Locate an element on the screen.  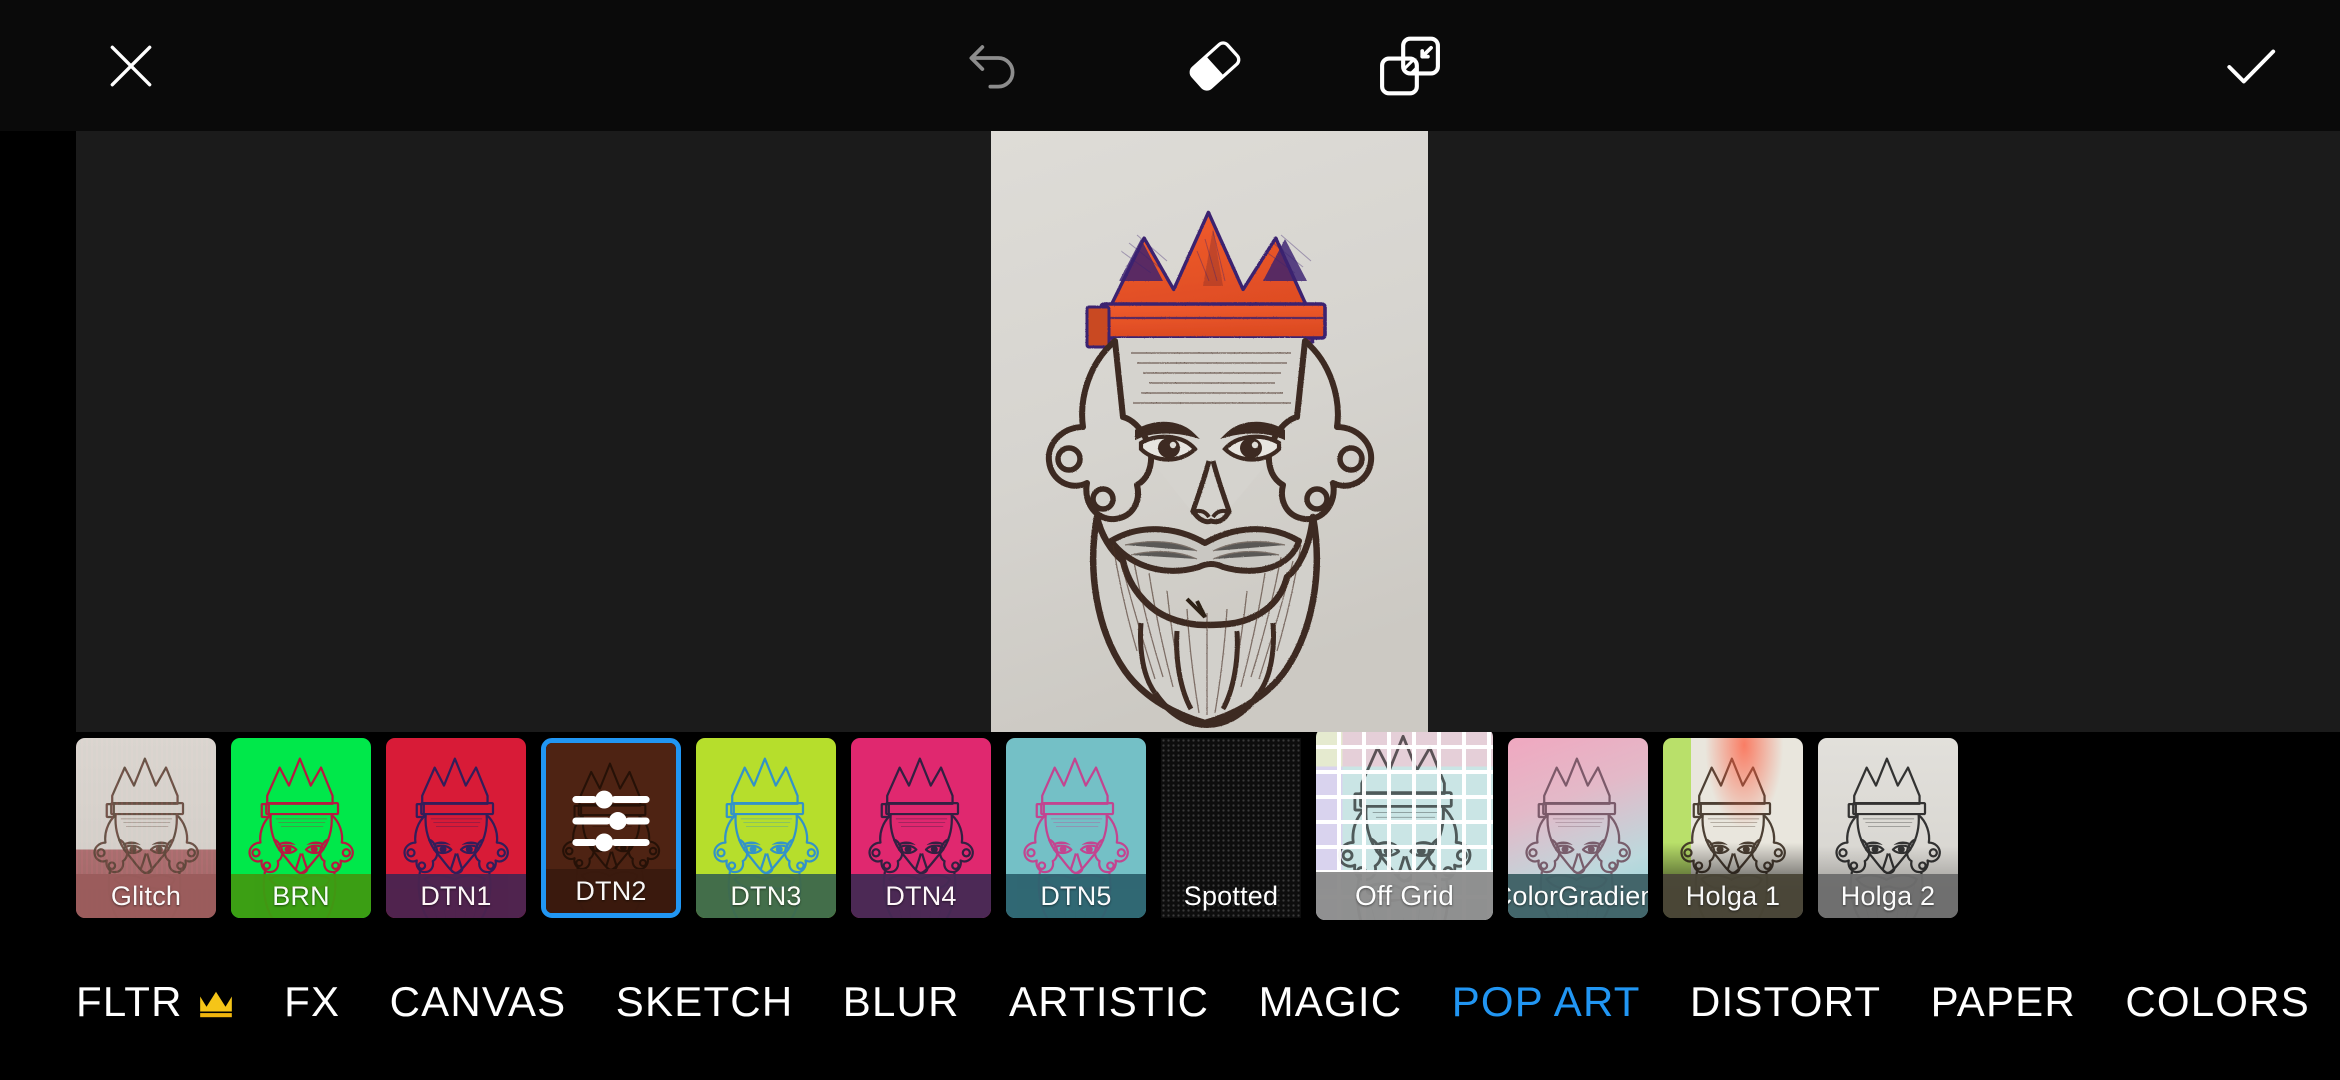
filter-thumb-label: ColorGradient is located at coordinates (1578, 896).